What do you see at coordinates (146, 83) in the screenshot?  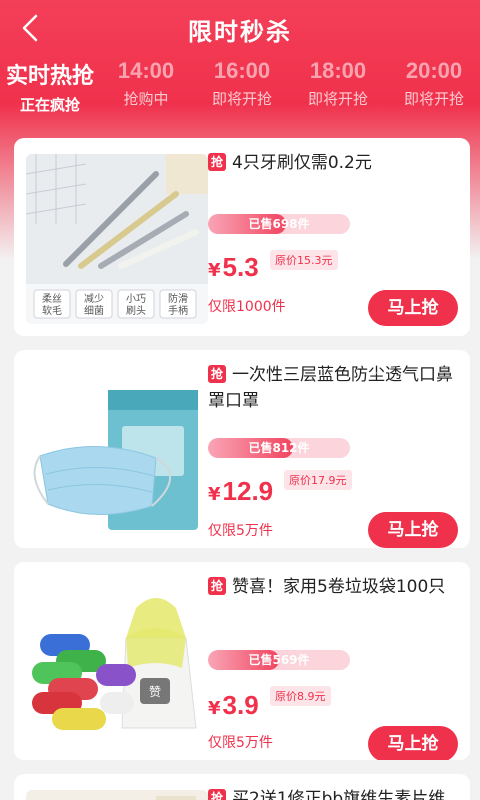 I see `tab-1400: 14:00 抢购中` at bounding box center [146, 83].